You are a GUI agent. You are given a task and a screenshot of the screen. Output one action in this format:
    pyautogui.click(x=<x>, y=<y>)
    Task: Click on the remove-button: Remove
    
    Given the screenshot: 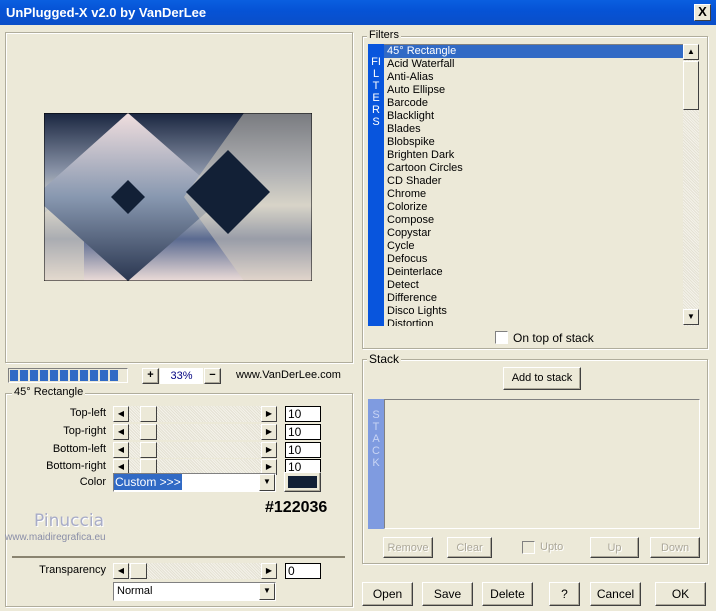 What is the action you would take?
    pyautogui.click(x=408, y=547)
    